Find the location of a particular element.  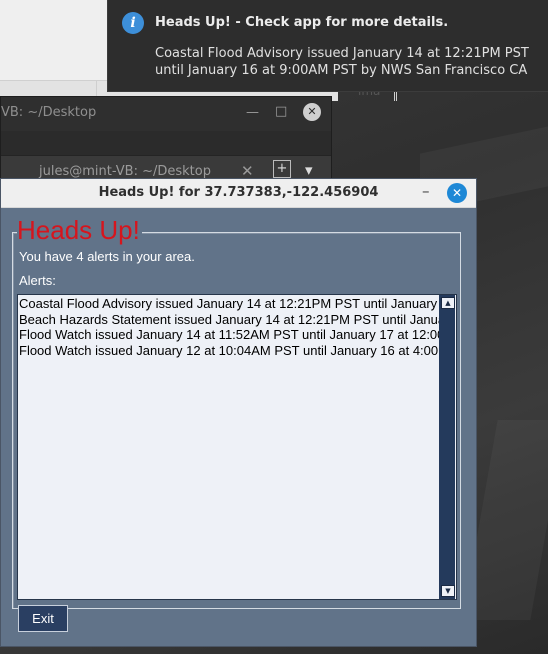

close-button: ✕ is located at coordinates (457, 193).